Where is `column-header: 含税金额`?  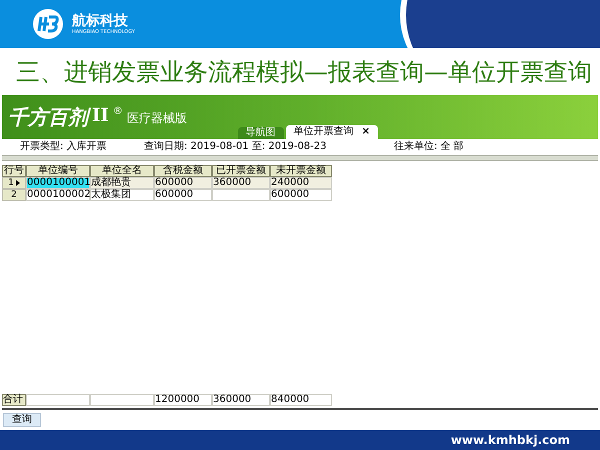 column-header: 含税金额 is located at coordinates (183, 171).